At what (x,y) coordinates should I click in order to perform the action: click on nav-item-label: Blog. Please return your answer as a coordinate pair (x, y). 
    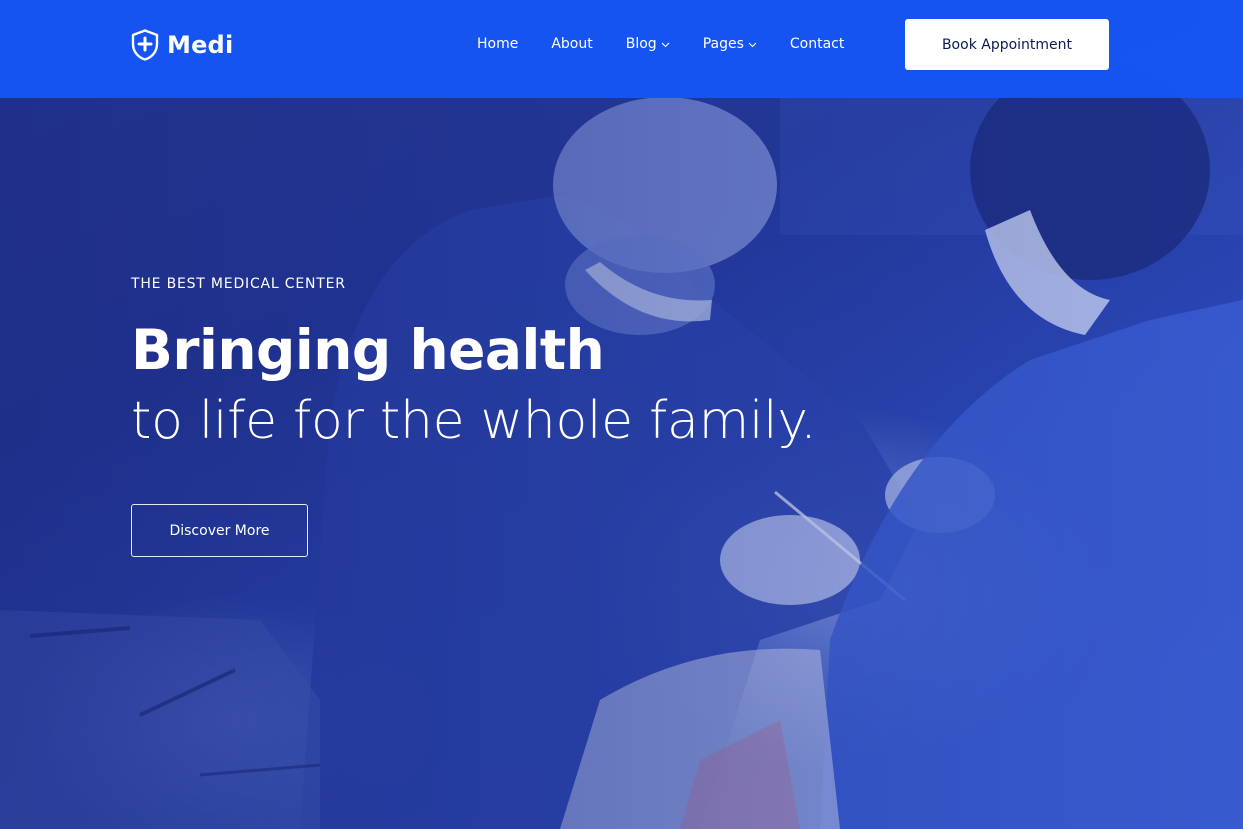
    Looking at the image, I should click on (641, 44).